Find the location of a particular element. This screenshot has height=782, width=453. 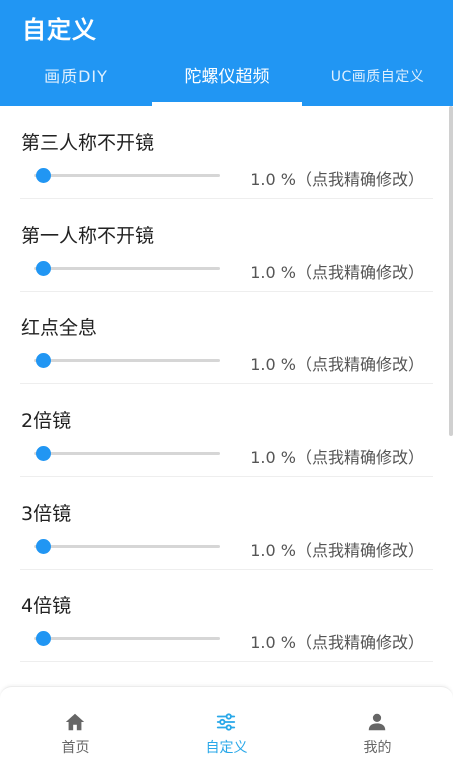

list-item: 4倍镜 1.0 %（点我精确修改） is located at coordinates (226, 615).